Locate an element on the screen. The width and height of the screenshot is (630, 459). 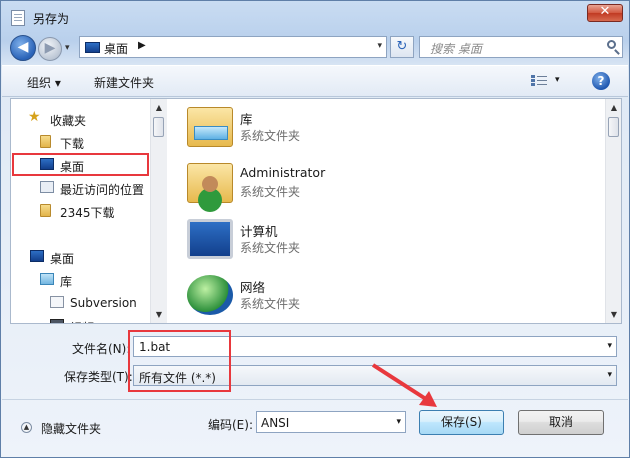
sidebar-item-recent-places: 最近访问的位置 is located at coordinates (81, 188).